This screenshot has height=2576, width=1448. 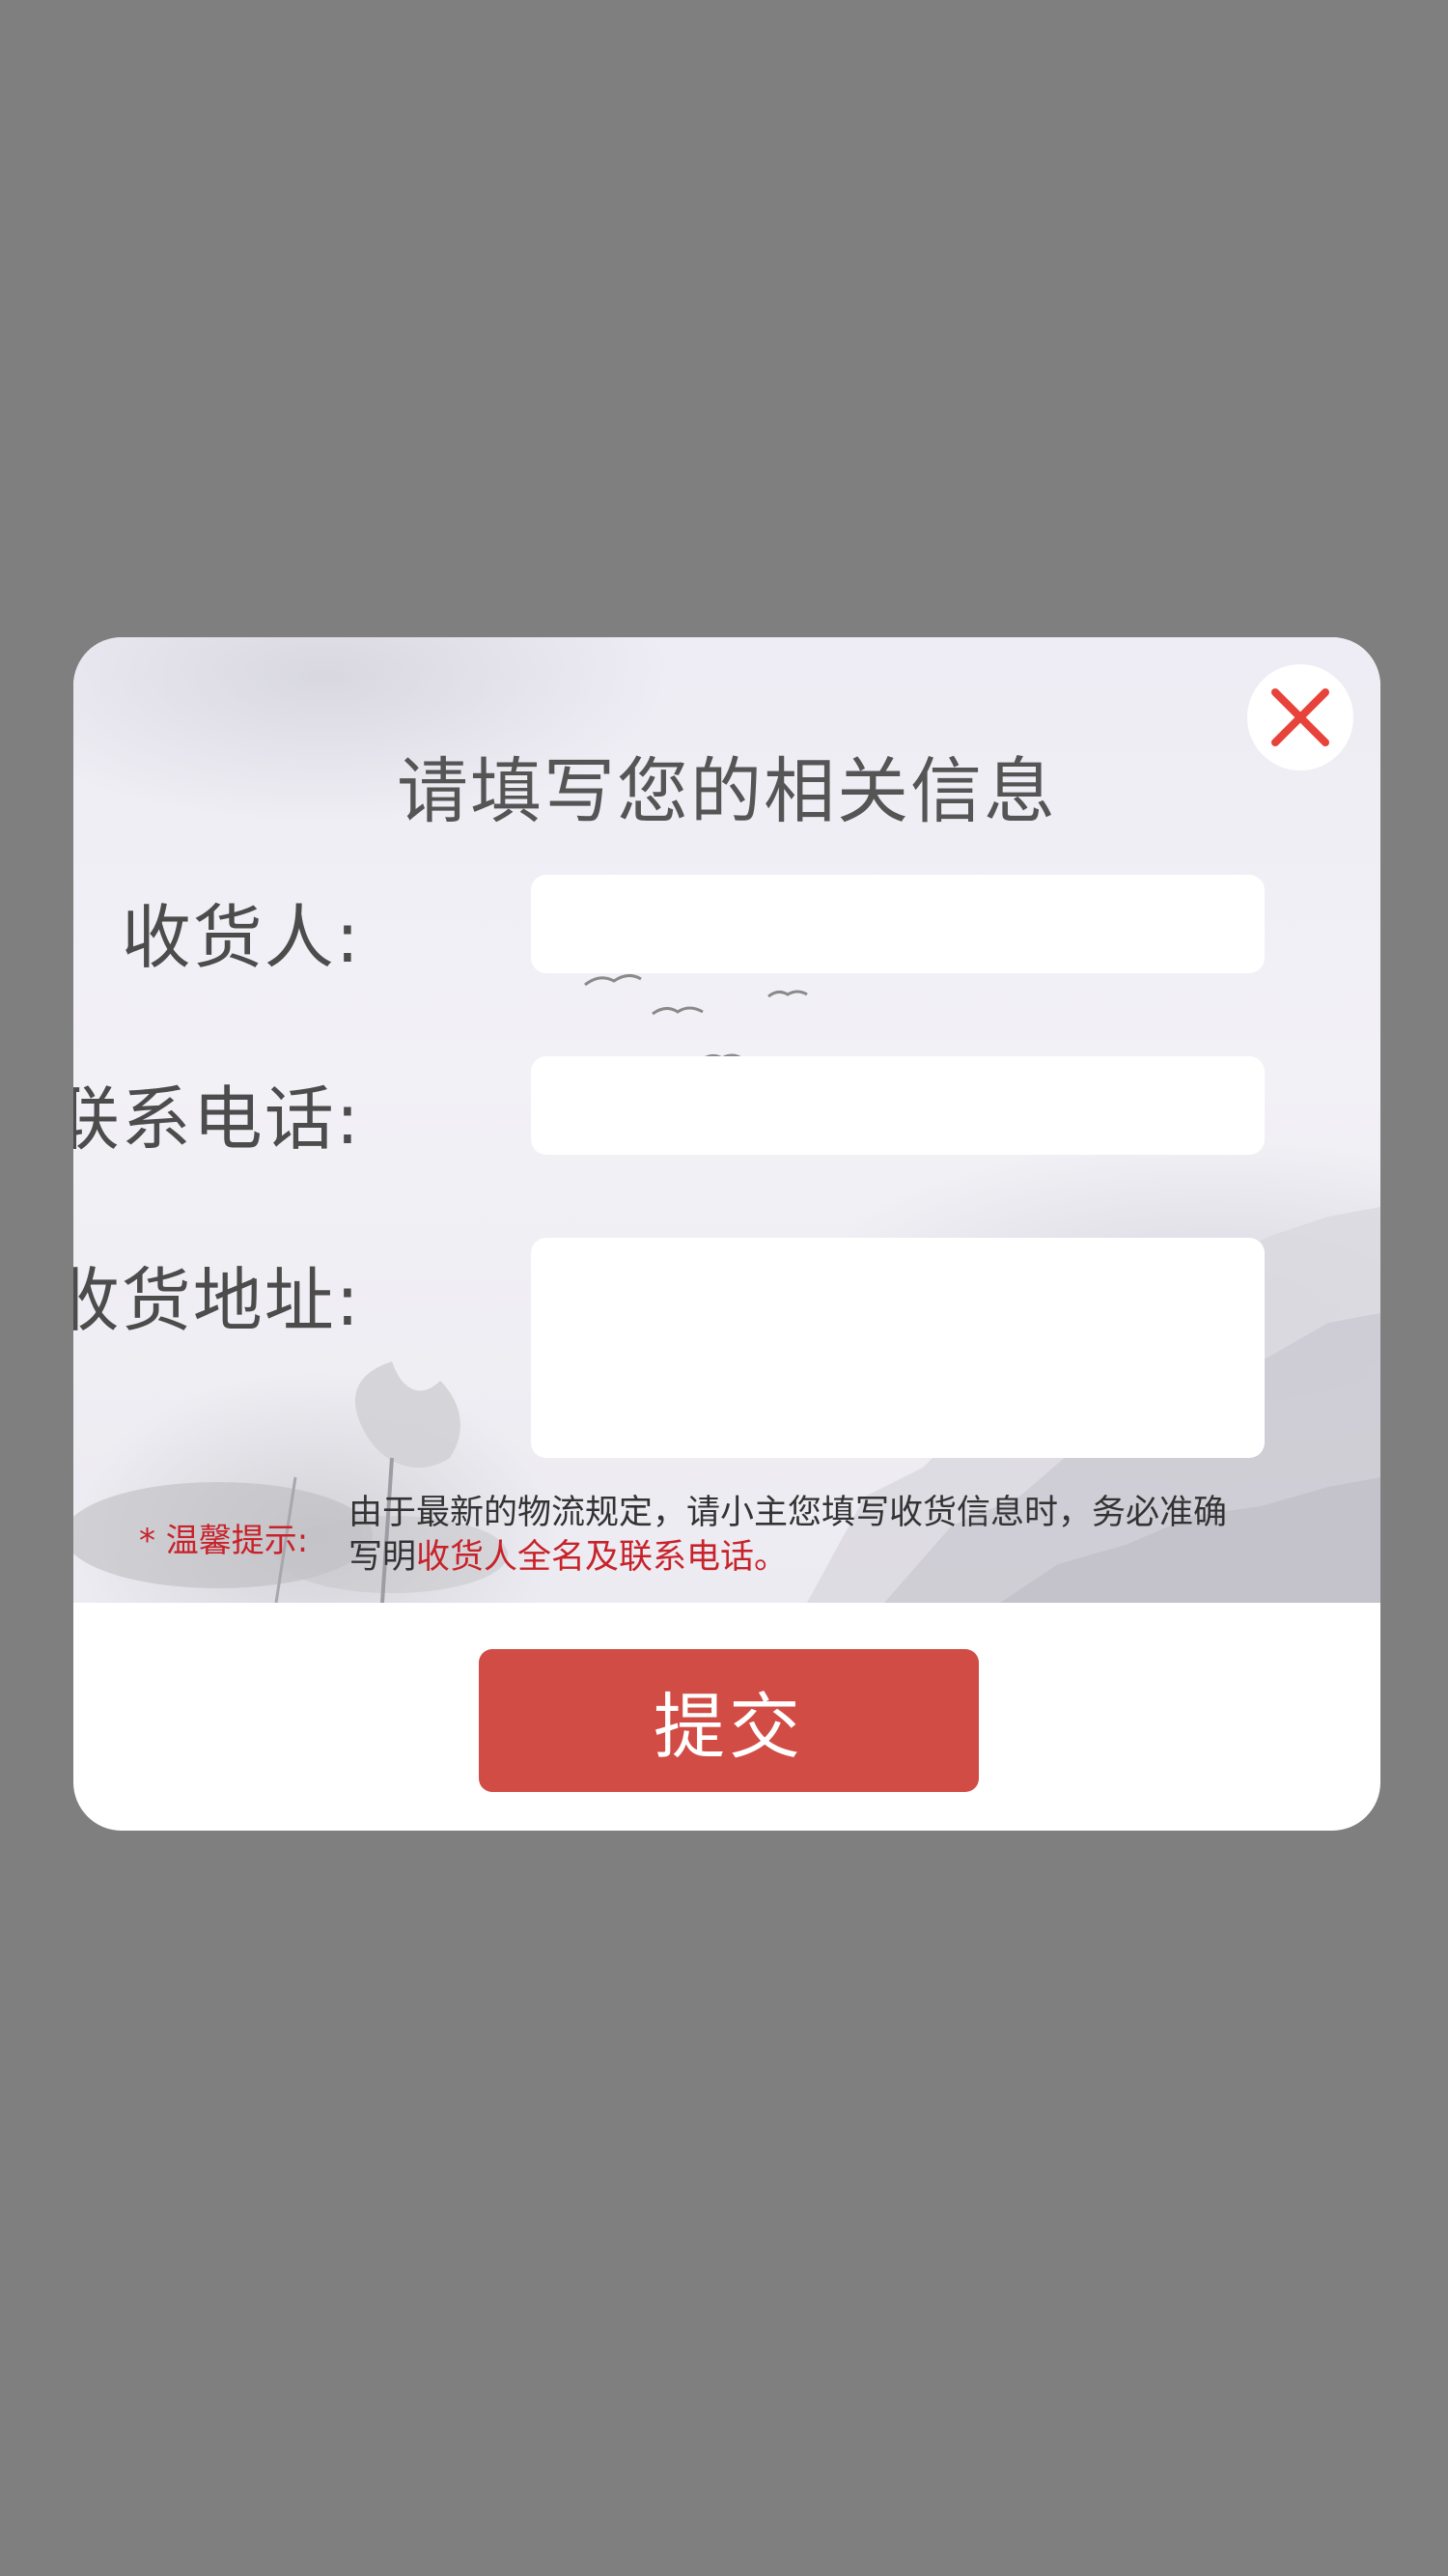 I want to click on submit-button: 提交, so click(x=729, y=1721).